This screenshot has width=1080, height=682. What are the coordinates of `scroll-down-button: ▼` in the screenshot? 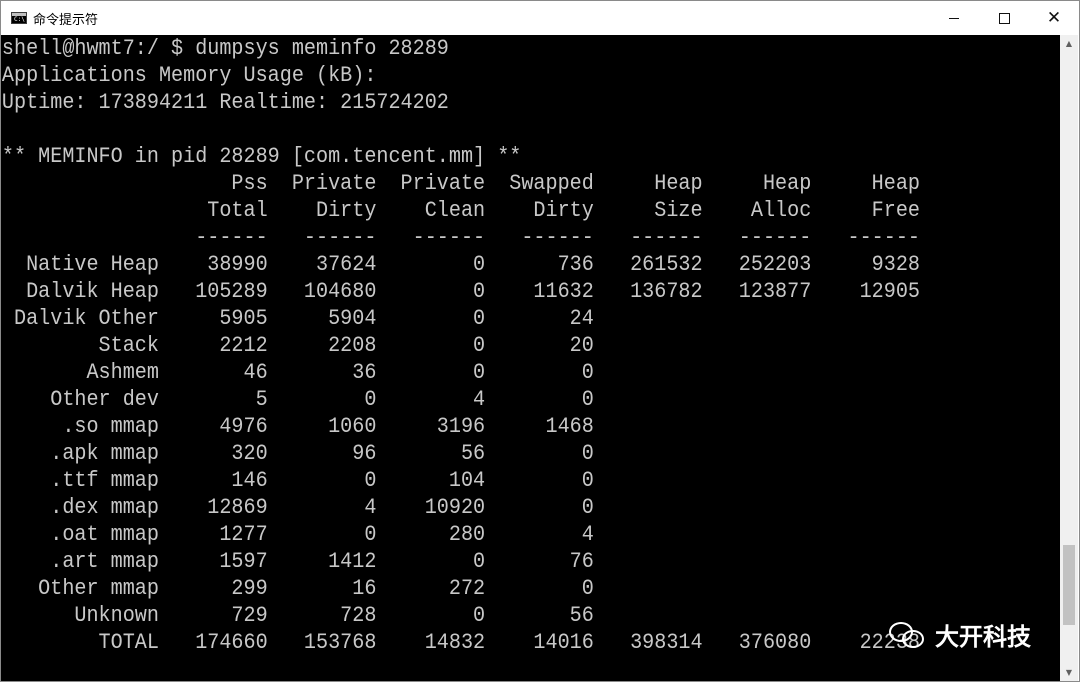 It's located at (1069, 672).